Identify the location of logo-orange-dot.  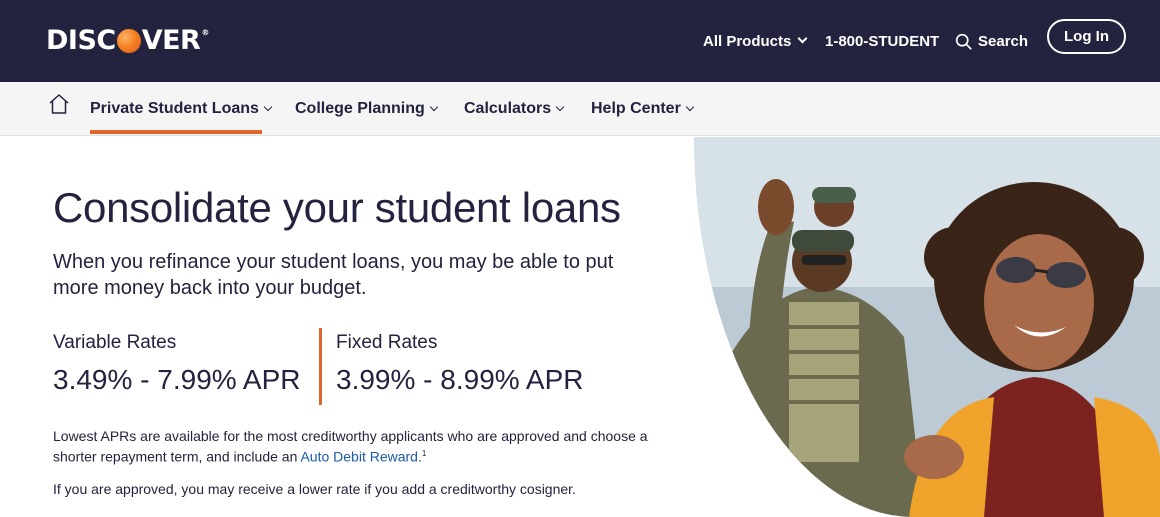
(128, 41).